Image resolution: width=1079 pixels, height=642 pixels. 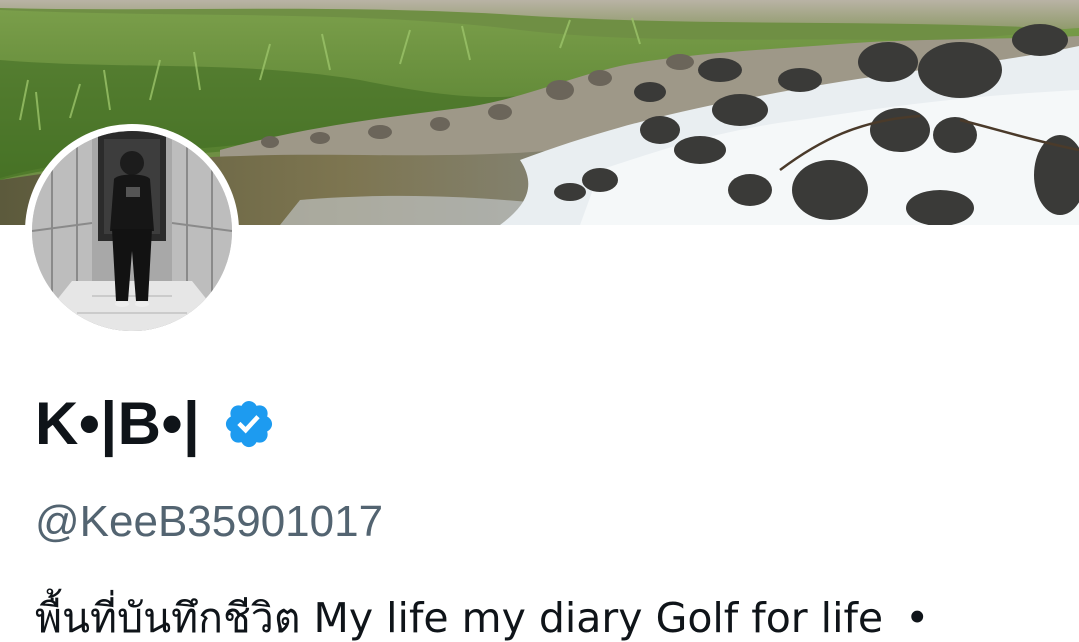 What do you see at coordinates (209, 521) in the screenshot?
I see `profile-handle: @KeeB35901017` at bounding box center [209, 521].